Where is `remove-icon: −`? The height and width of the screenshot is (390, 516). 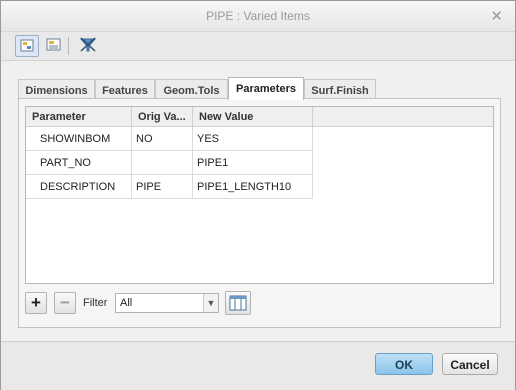 remove-icon: − is located at coordinates (65, 303).